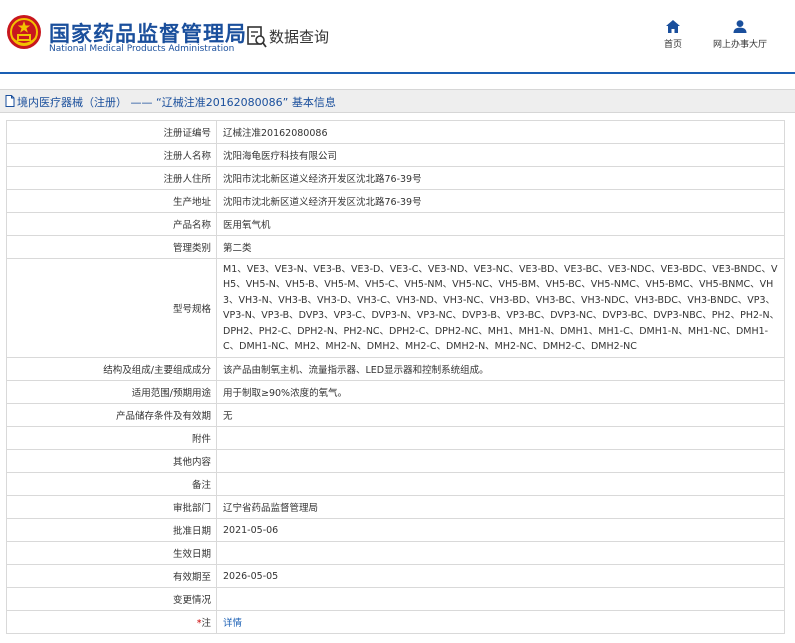 This screenshot has width=795, height=643. Describe the element at coordinates (673, 26) in the screenshot. I see `home-icon` at that location.